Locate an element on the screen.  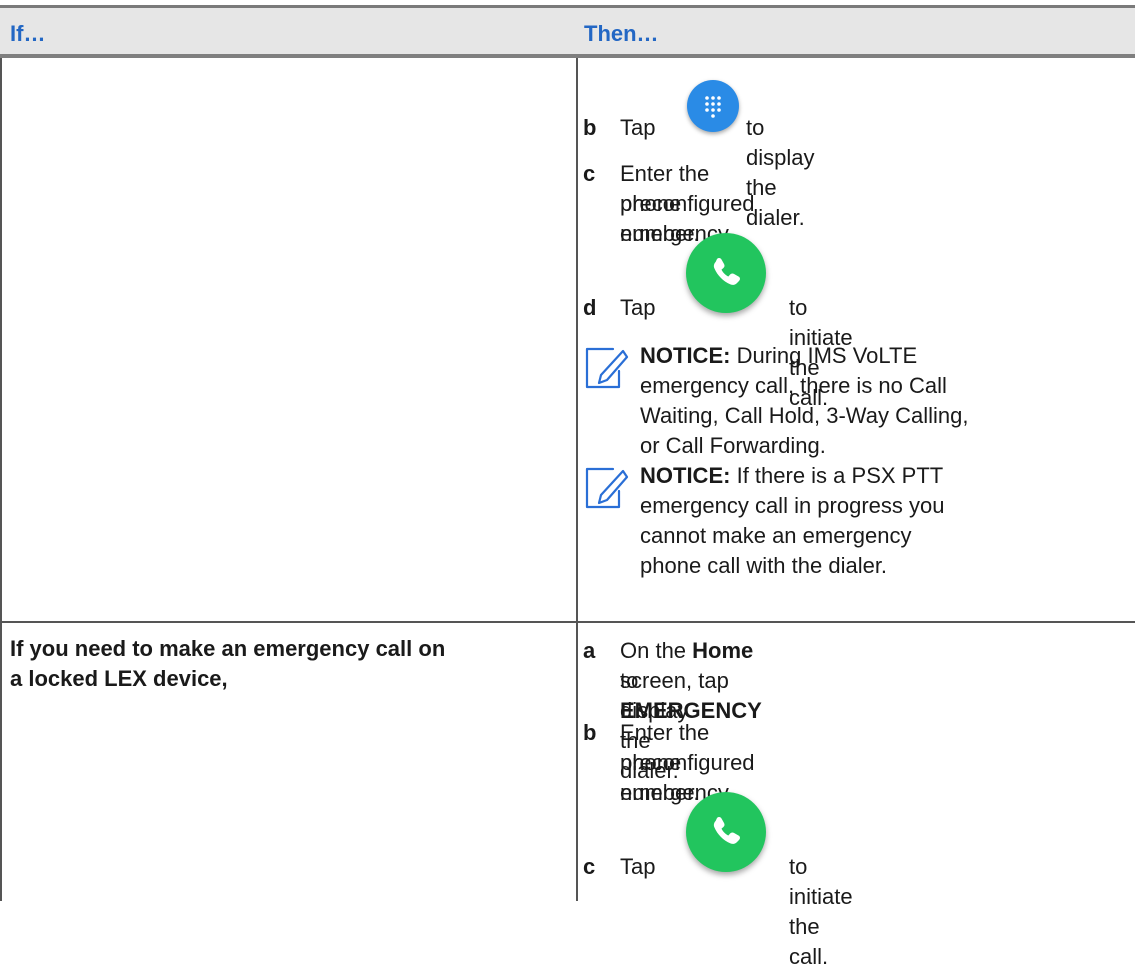
step-letter: a is located at coordinates (589, 650).